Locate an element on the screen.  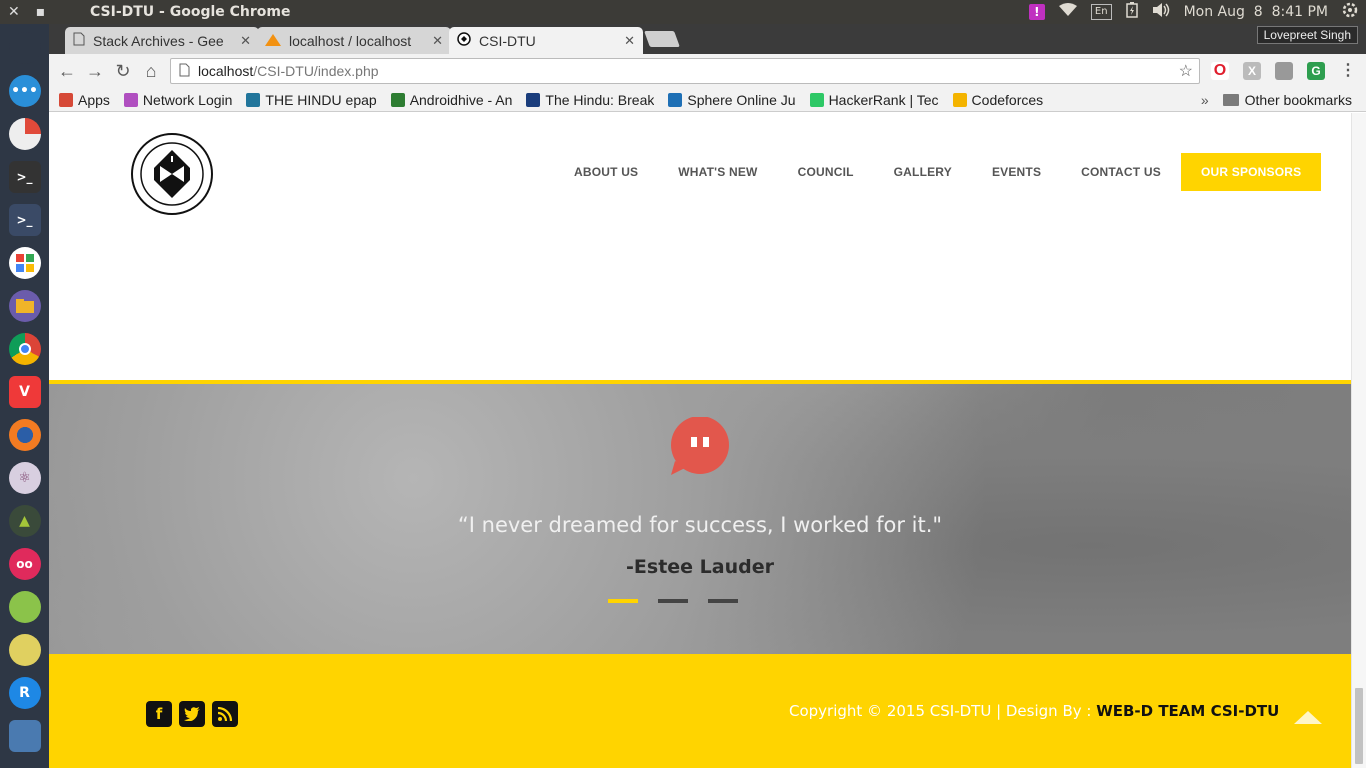
phpmyadmin-icon is located at coordinates (273, 41).